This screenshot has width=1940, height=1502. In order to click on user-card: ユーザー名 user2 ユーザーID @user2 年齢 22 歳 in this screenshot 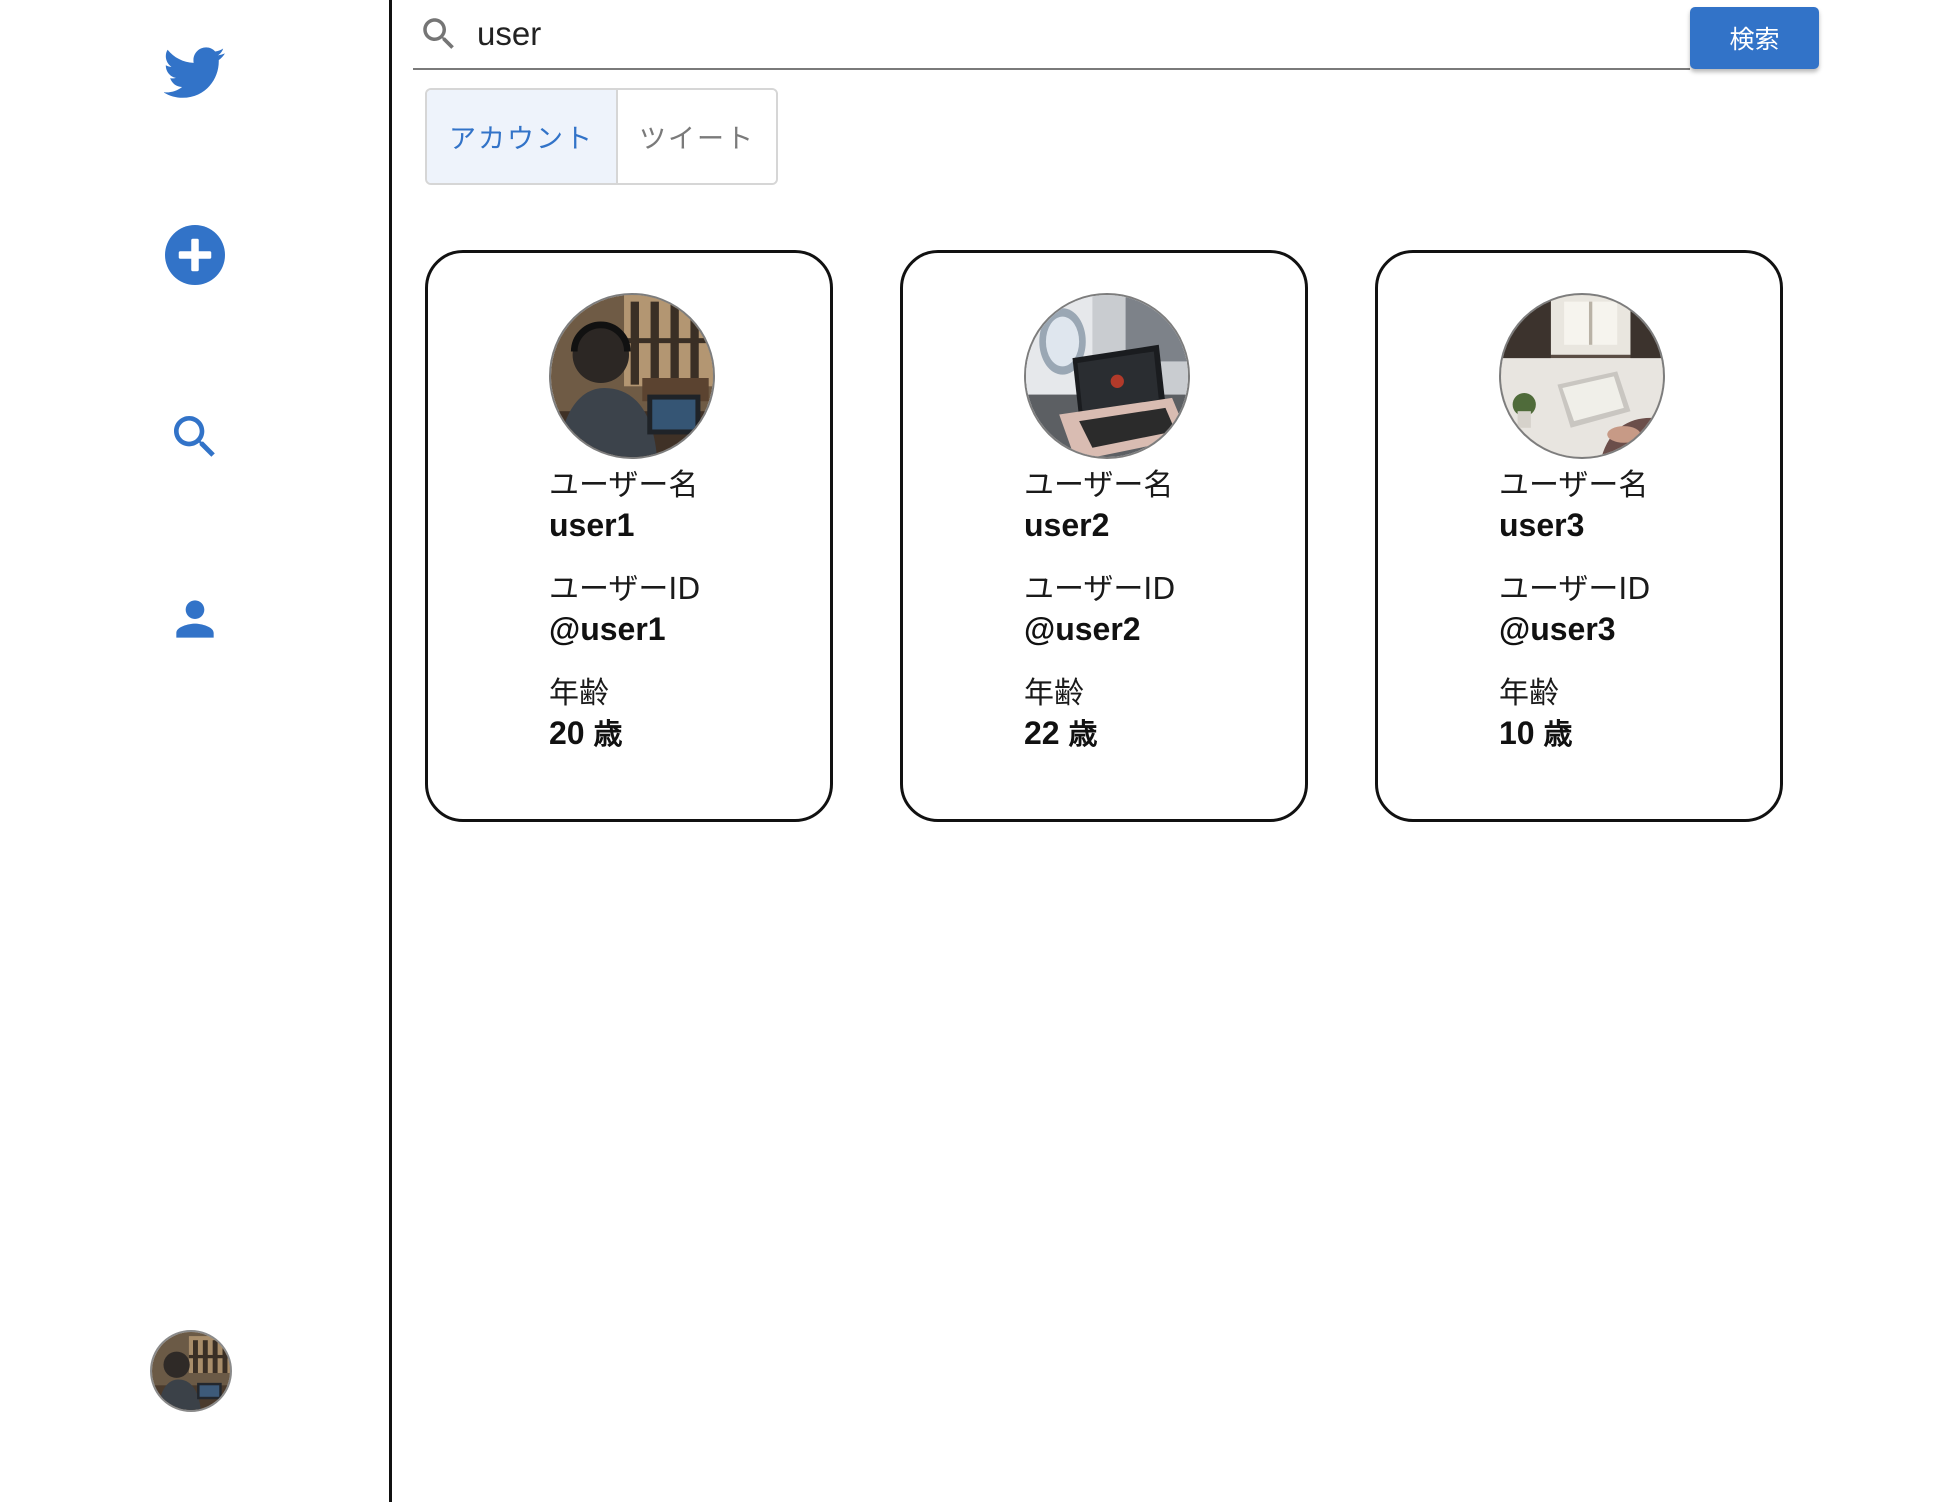, I will do `click(1104, 536)`.